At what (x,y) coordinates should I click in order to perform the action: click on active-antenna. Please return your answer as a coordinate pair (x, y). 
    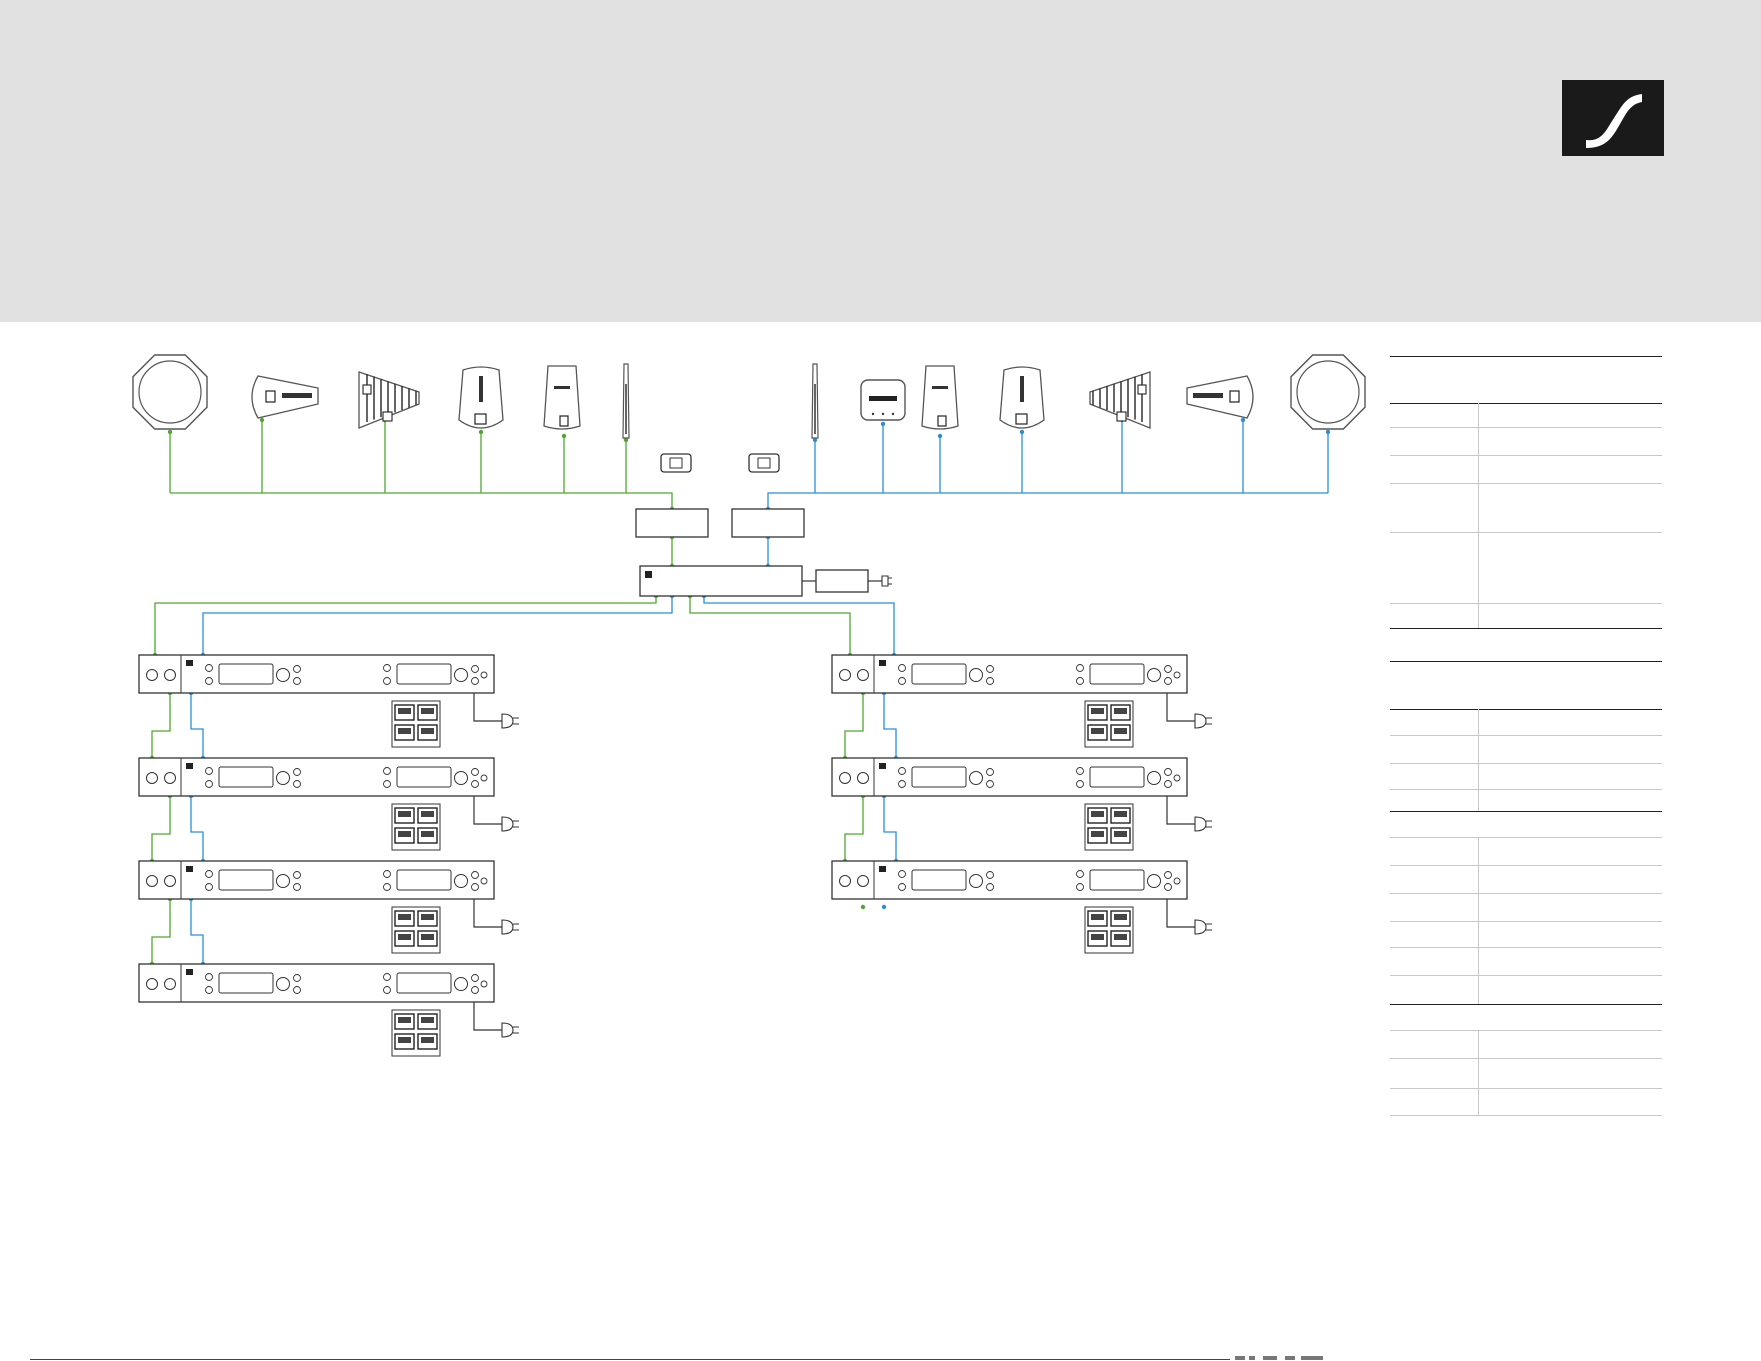
    Looking at the image, I should click on (481, 397).